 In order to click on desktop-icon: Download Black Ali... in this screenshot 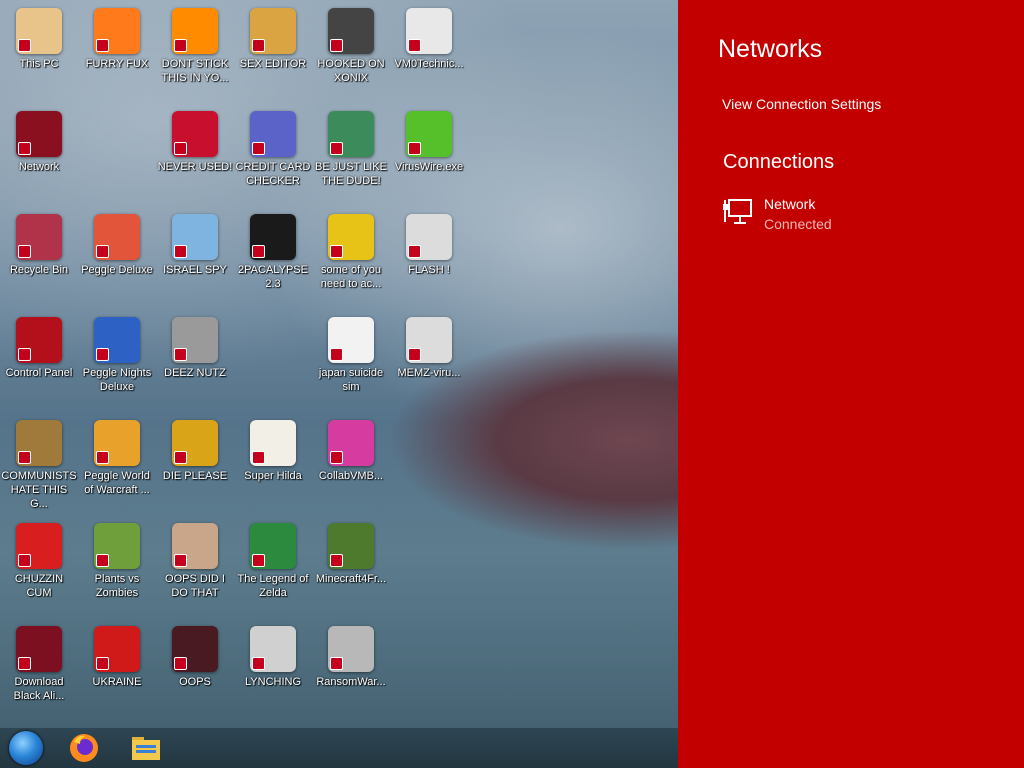, I will do `click(39, 661)`.